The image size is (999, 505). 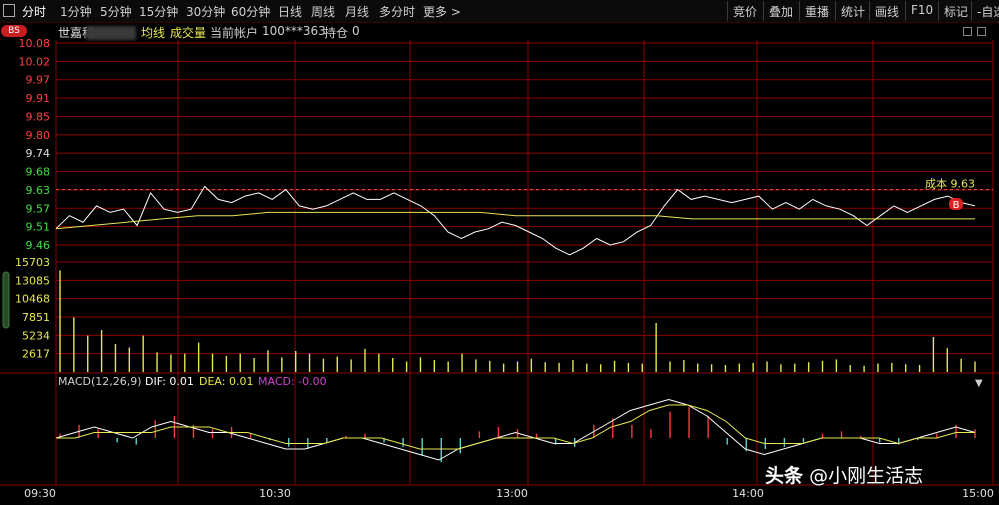 What do you see at coordinates (32, 280) in the screenshot?
I see `volume-tick-label: 13085` at bounding box center [32, 280].